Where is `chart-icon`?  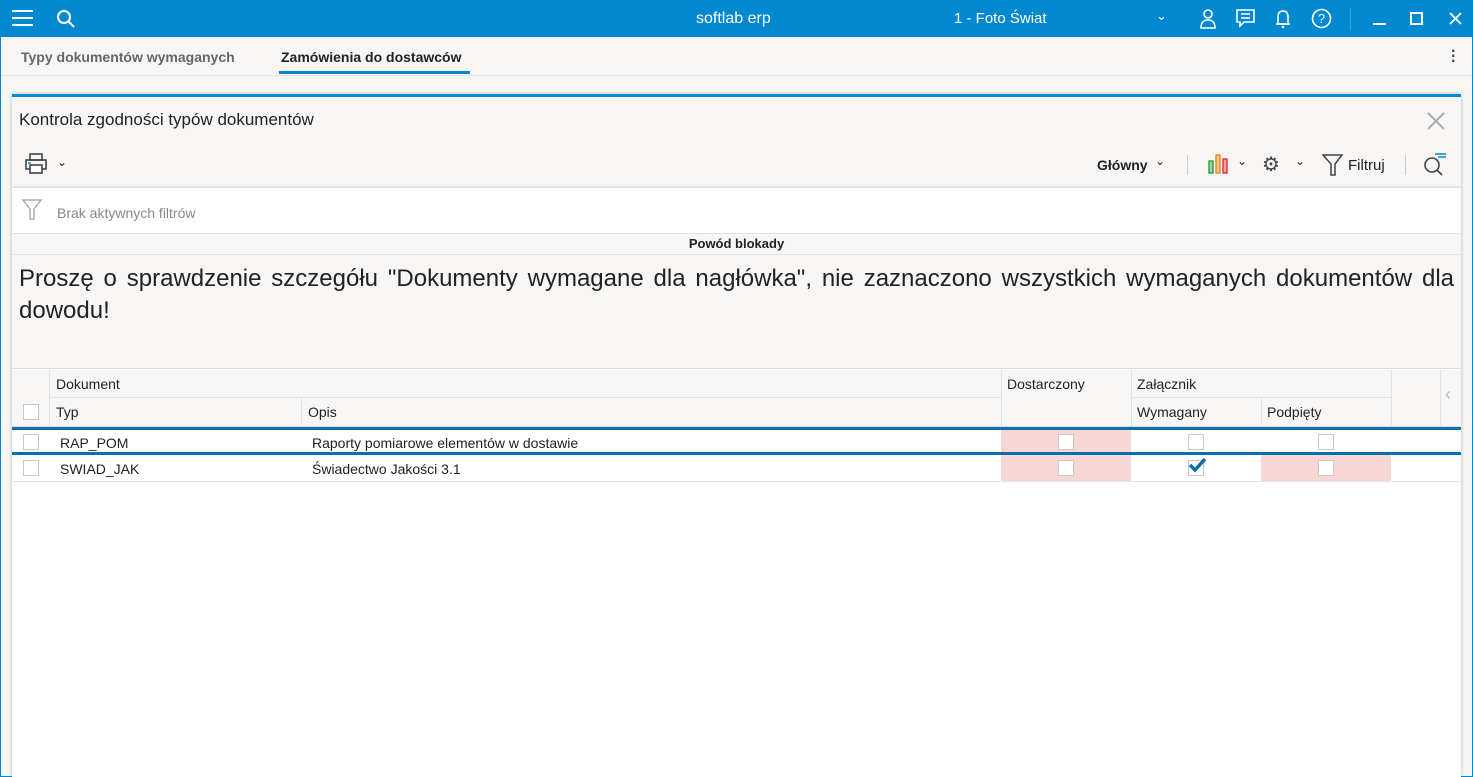
chart-icon is located at coordinates (1219, 164).